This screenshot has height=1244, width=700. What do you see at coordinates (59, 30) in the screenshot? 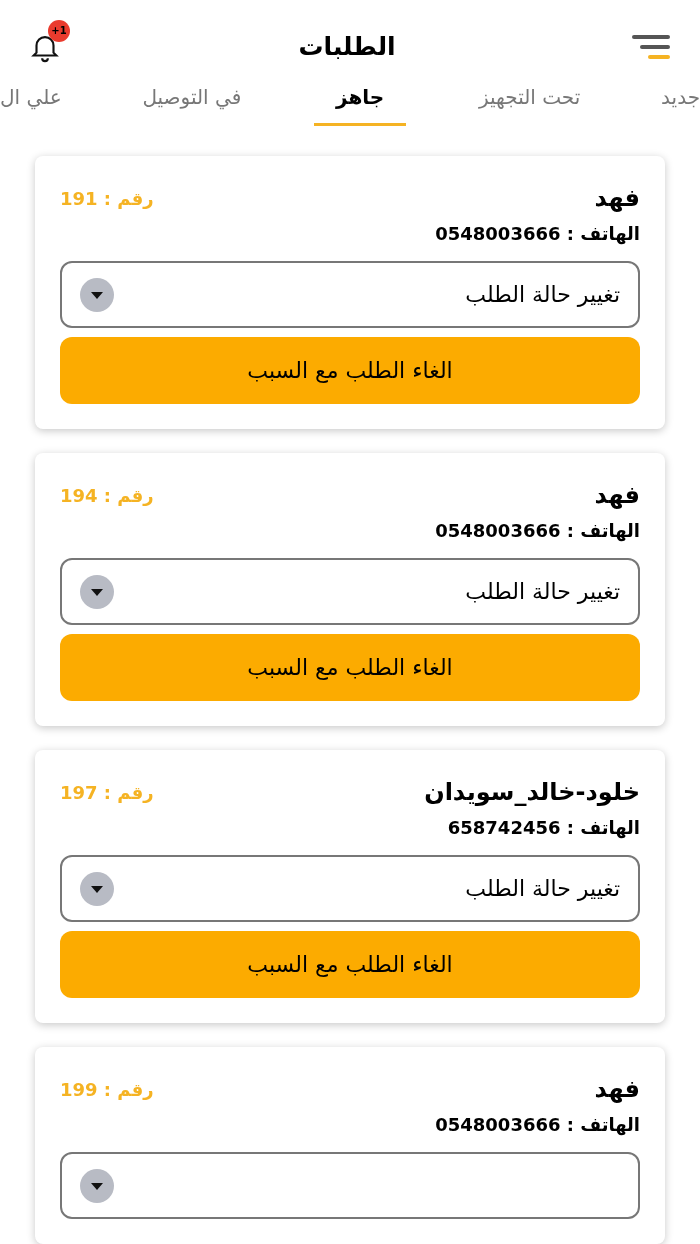
I see `notification-badge: +1` at bounding box center [59, 30].